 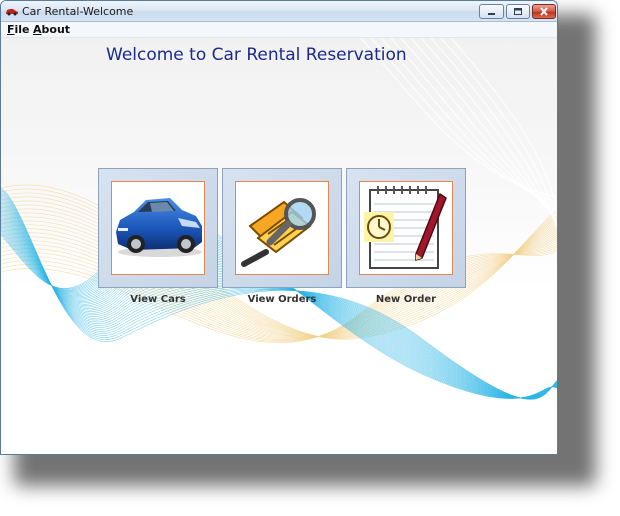 I want to click on new-order-icon-frame, so click(x=406, y=228).